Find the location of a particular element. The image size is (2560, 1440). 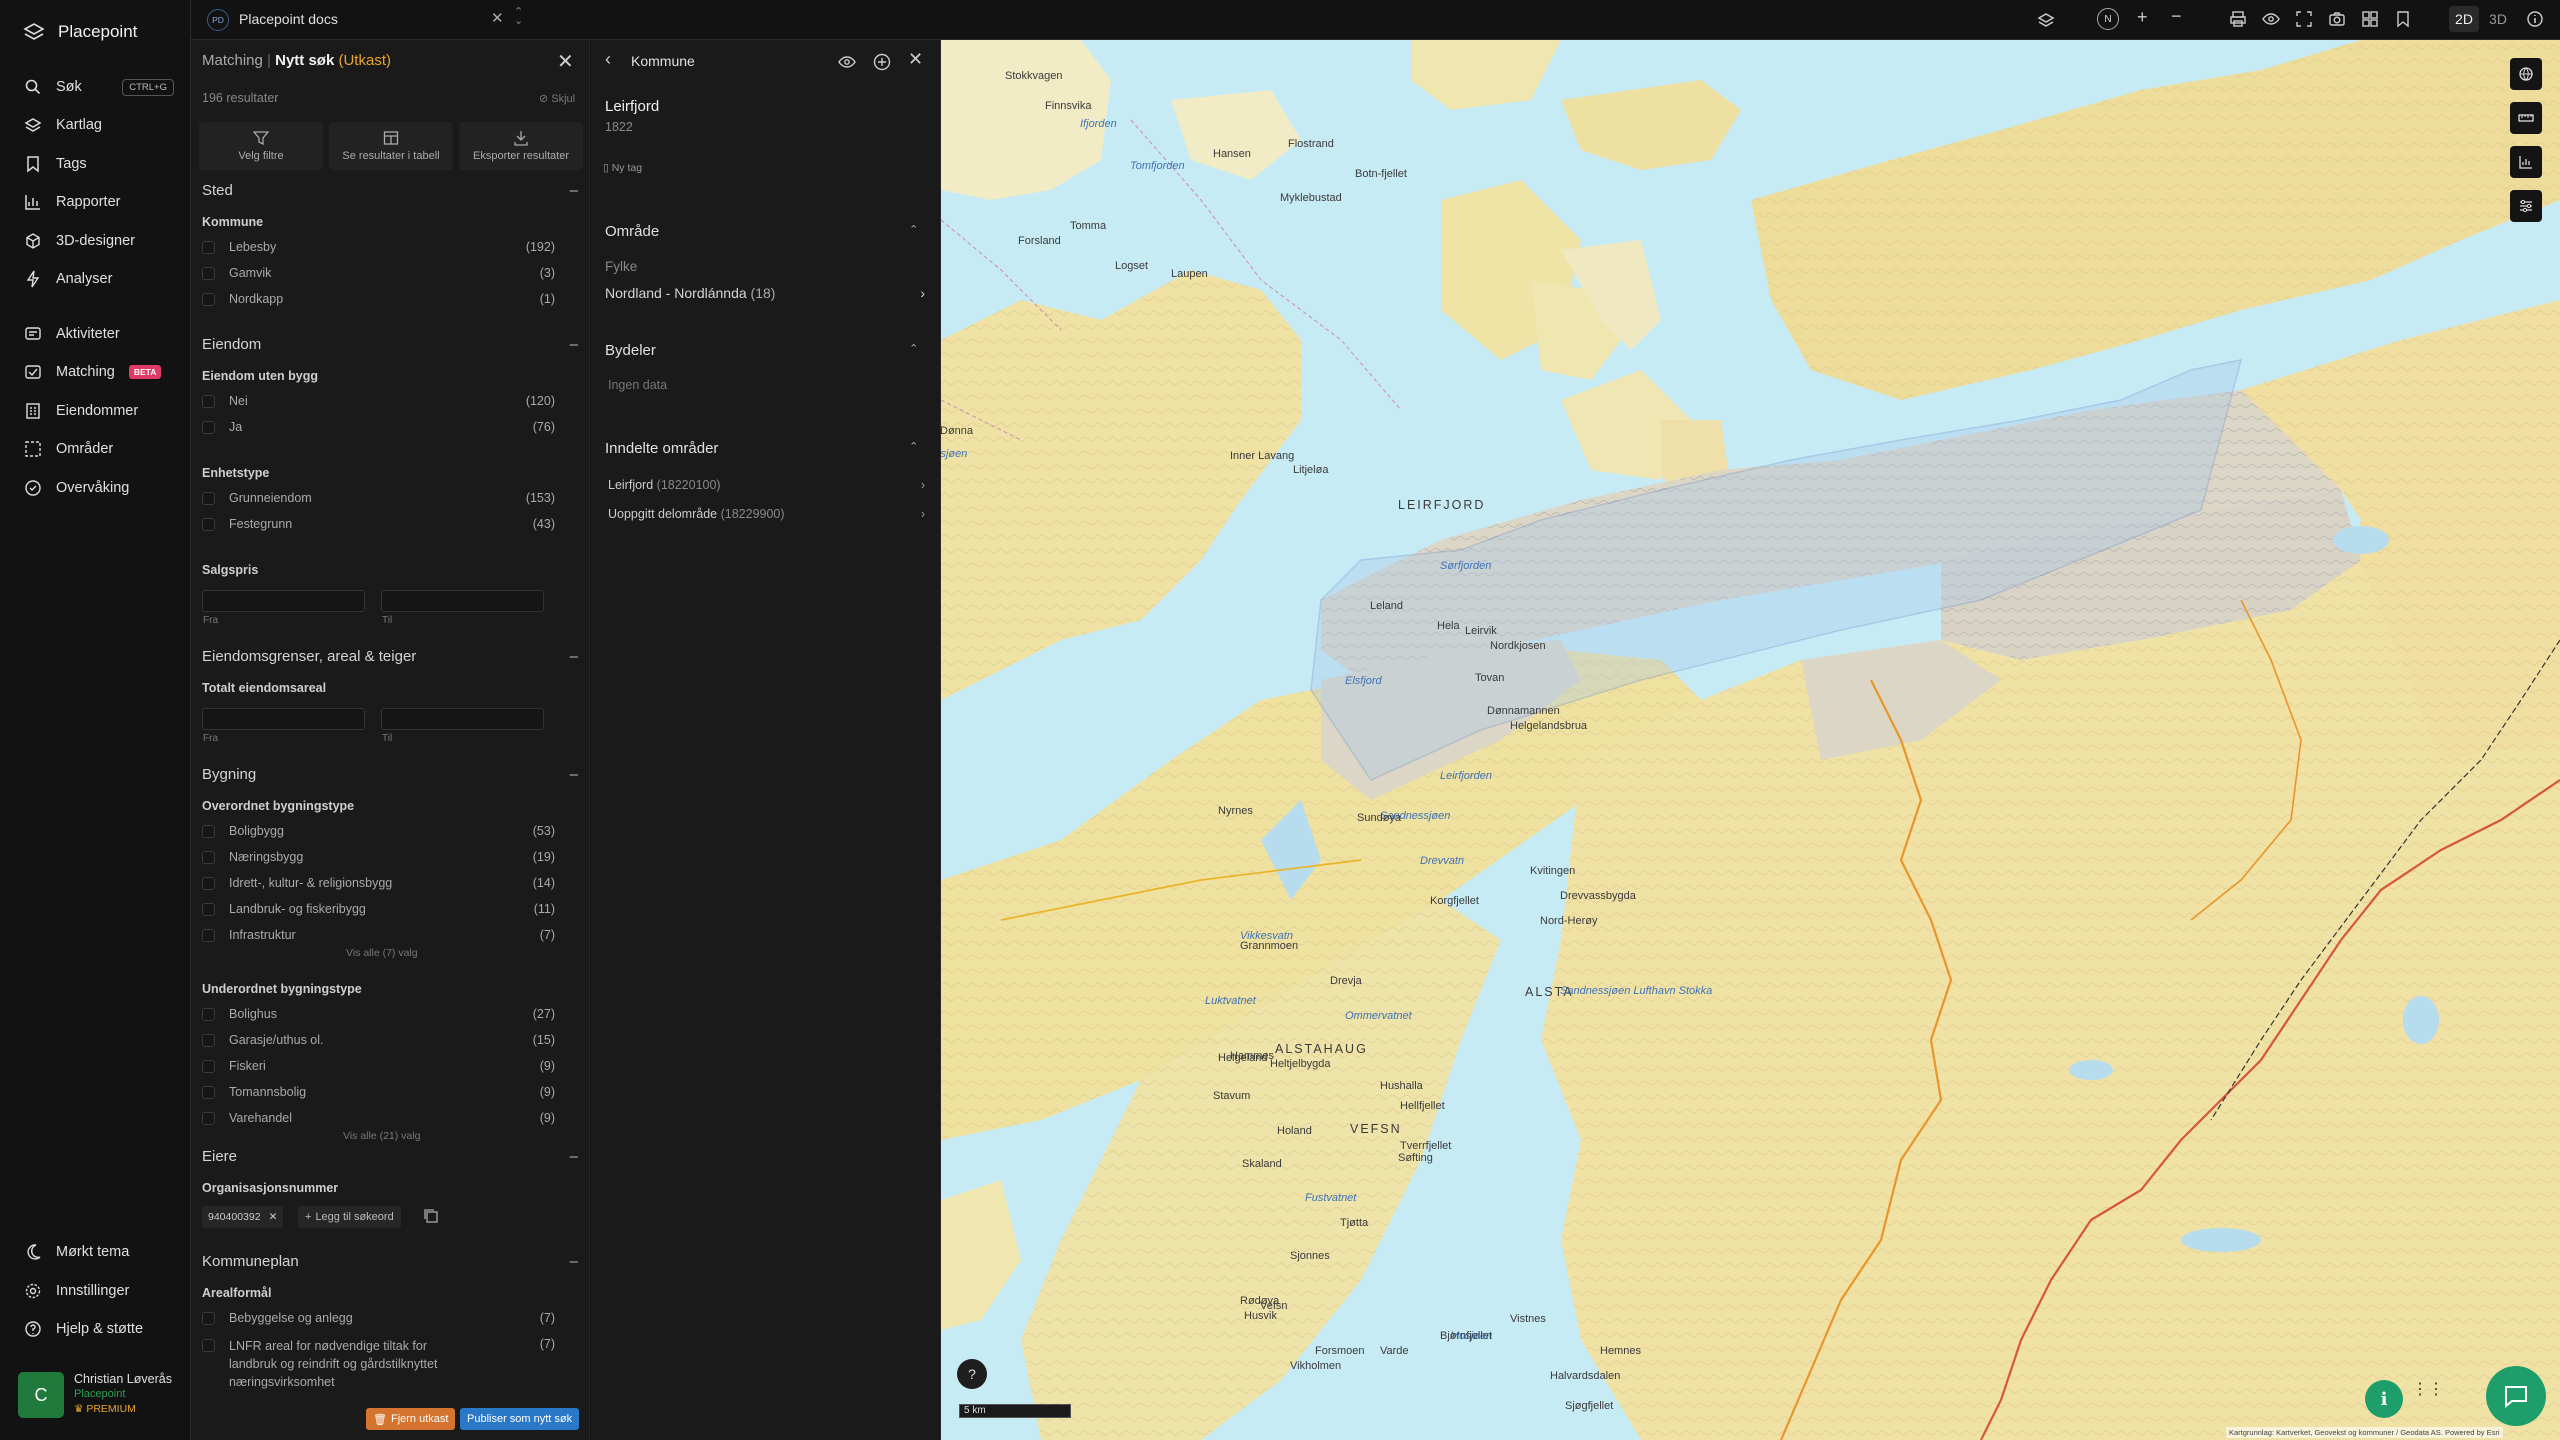

sidebar-item-sok: Søk CTRL+G is located at coordinates (99, 87).